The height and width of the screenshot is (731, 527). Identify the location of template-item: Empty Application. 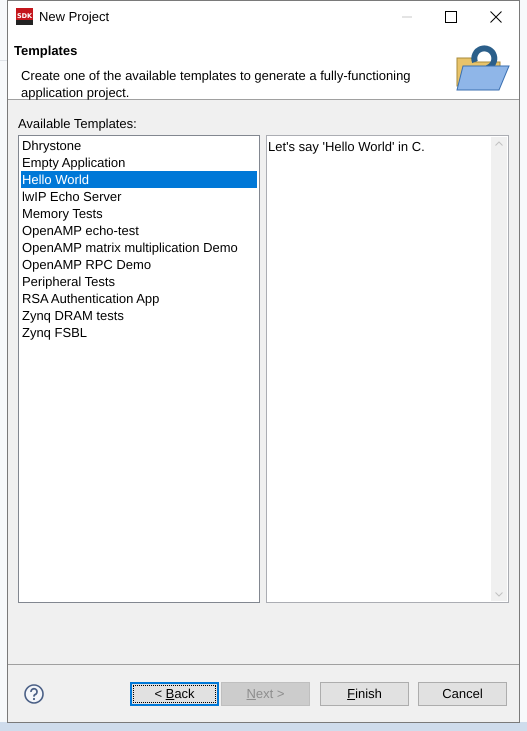
(139, 162).